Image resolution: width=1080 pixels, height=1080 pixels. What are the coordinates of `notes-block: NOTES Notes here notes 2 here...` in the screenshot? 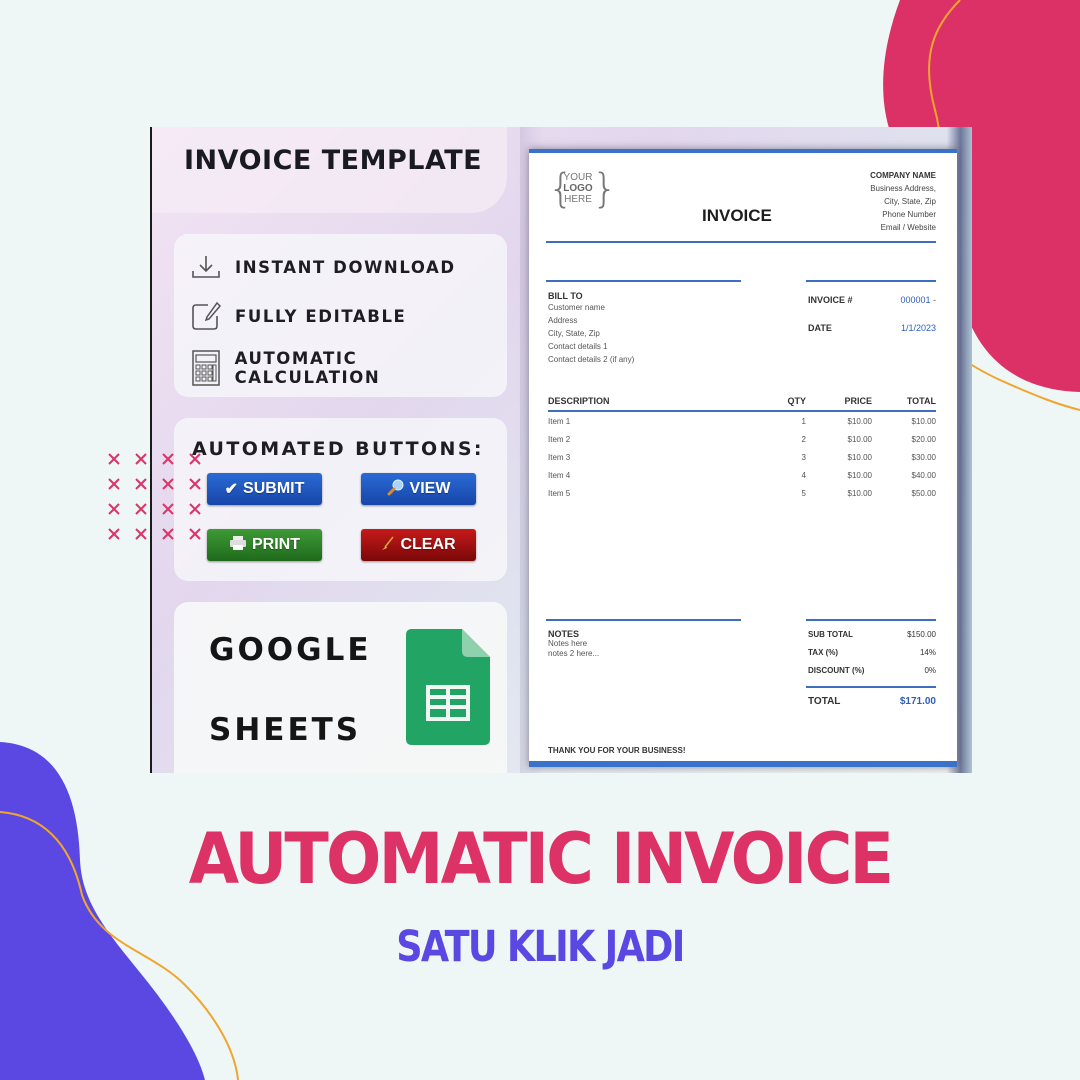 It's located at (573, 644).